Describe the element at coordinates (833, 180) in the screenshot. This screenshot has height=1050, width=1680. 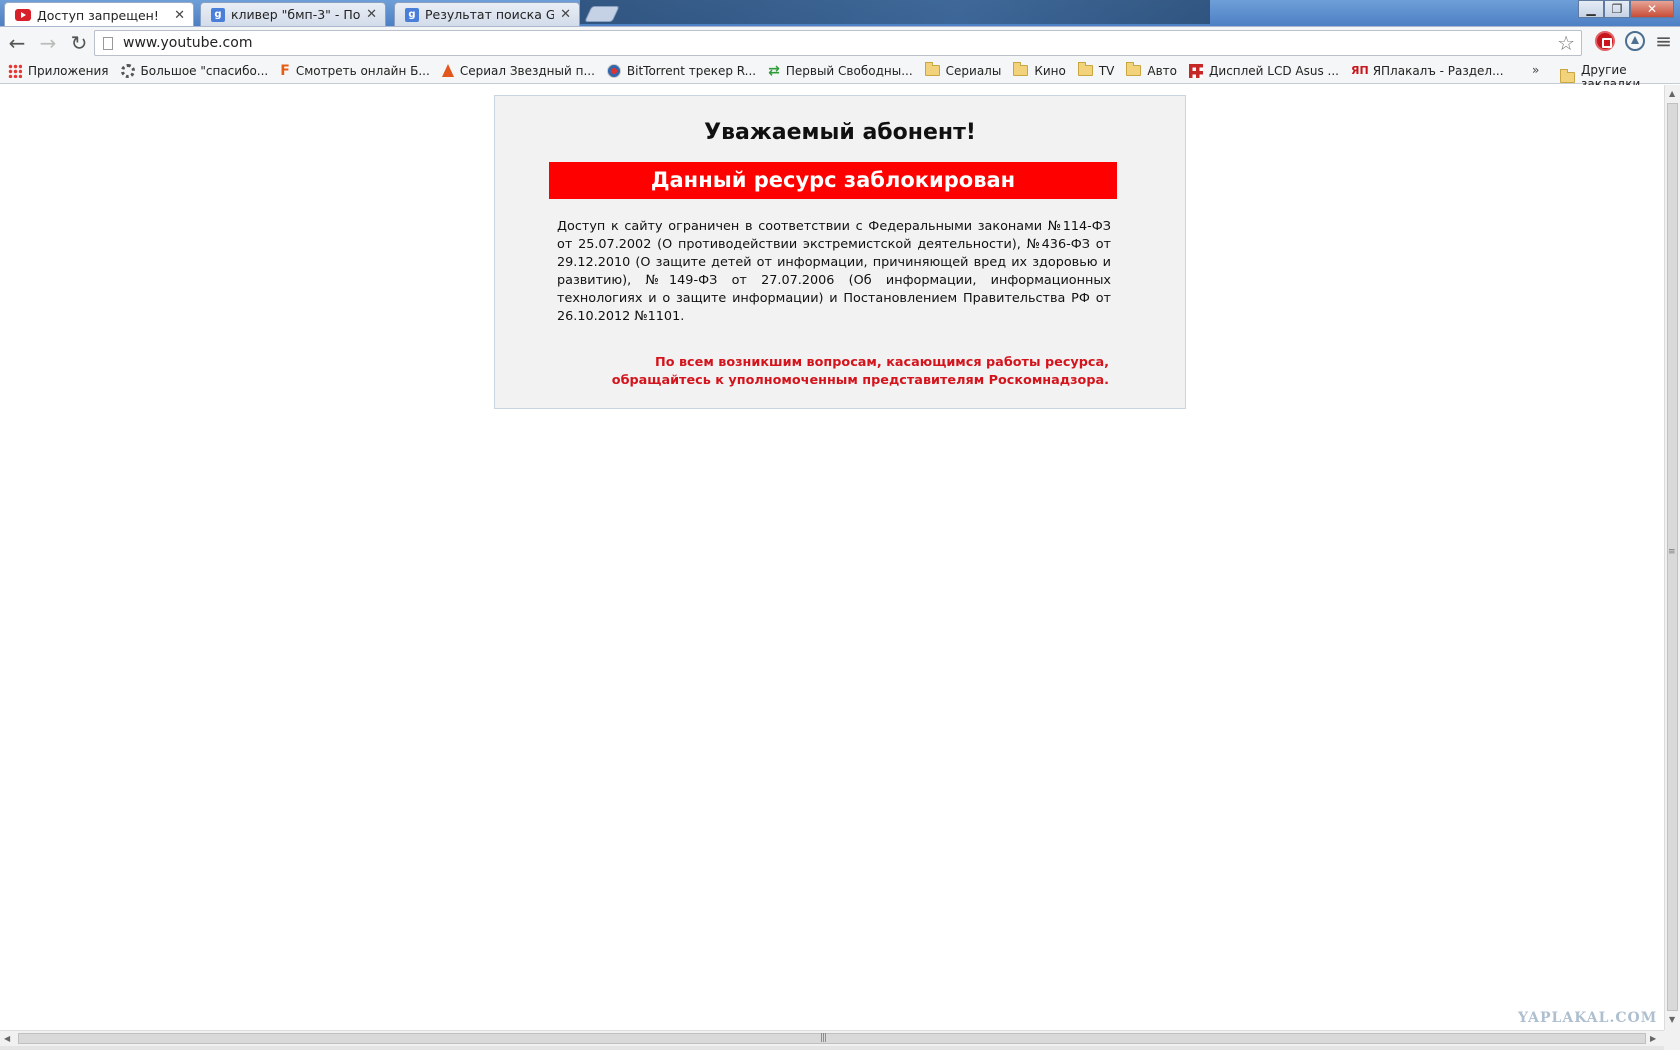
I see `blocked-banner: Данный ресурс заблокирован` at that location.